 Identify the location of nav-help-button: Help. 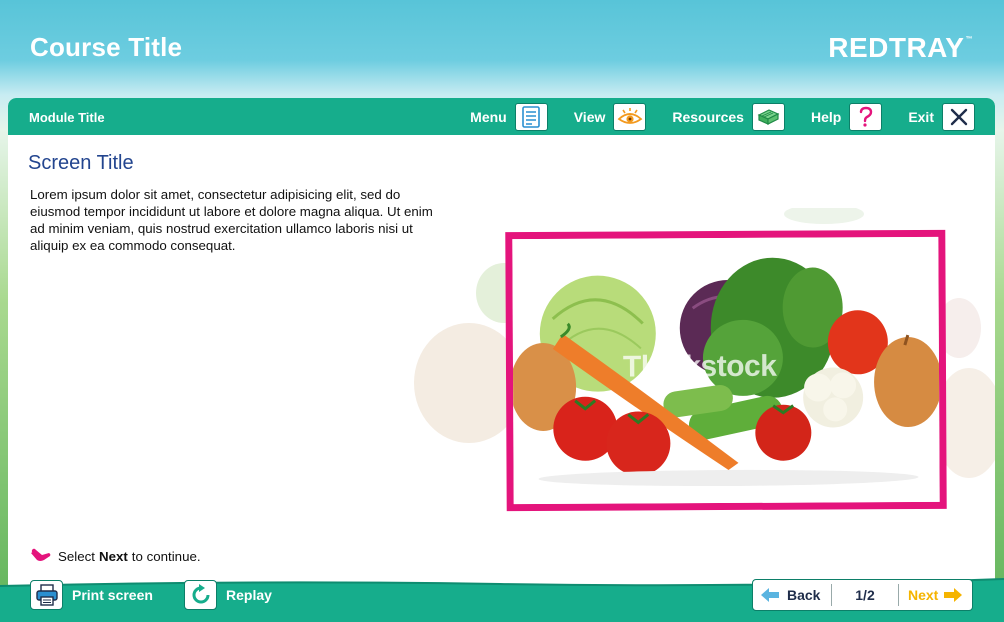
(846, 117).